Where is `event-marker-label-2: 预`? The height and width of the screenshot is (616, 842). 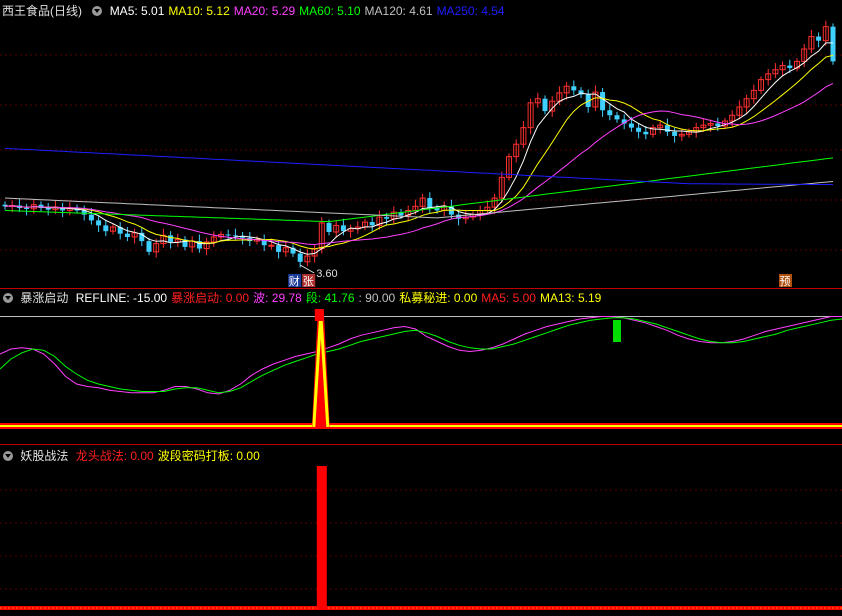 event-marker-label-2: 预 is located at coordinates (785, 281).